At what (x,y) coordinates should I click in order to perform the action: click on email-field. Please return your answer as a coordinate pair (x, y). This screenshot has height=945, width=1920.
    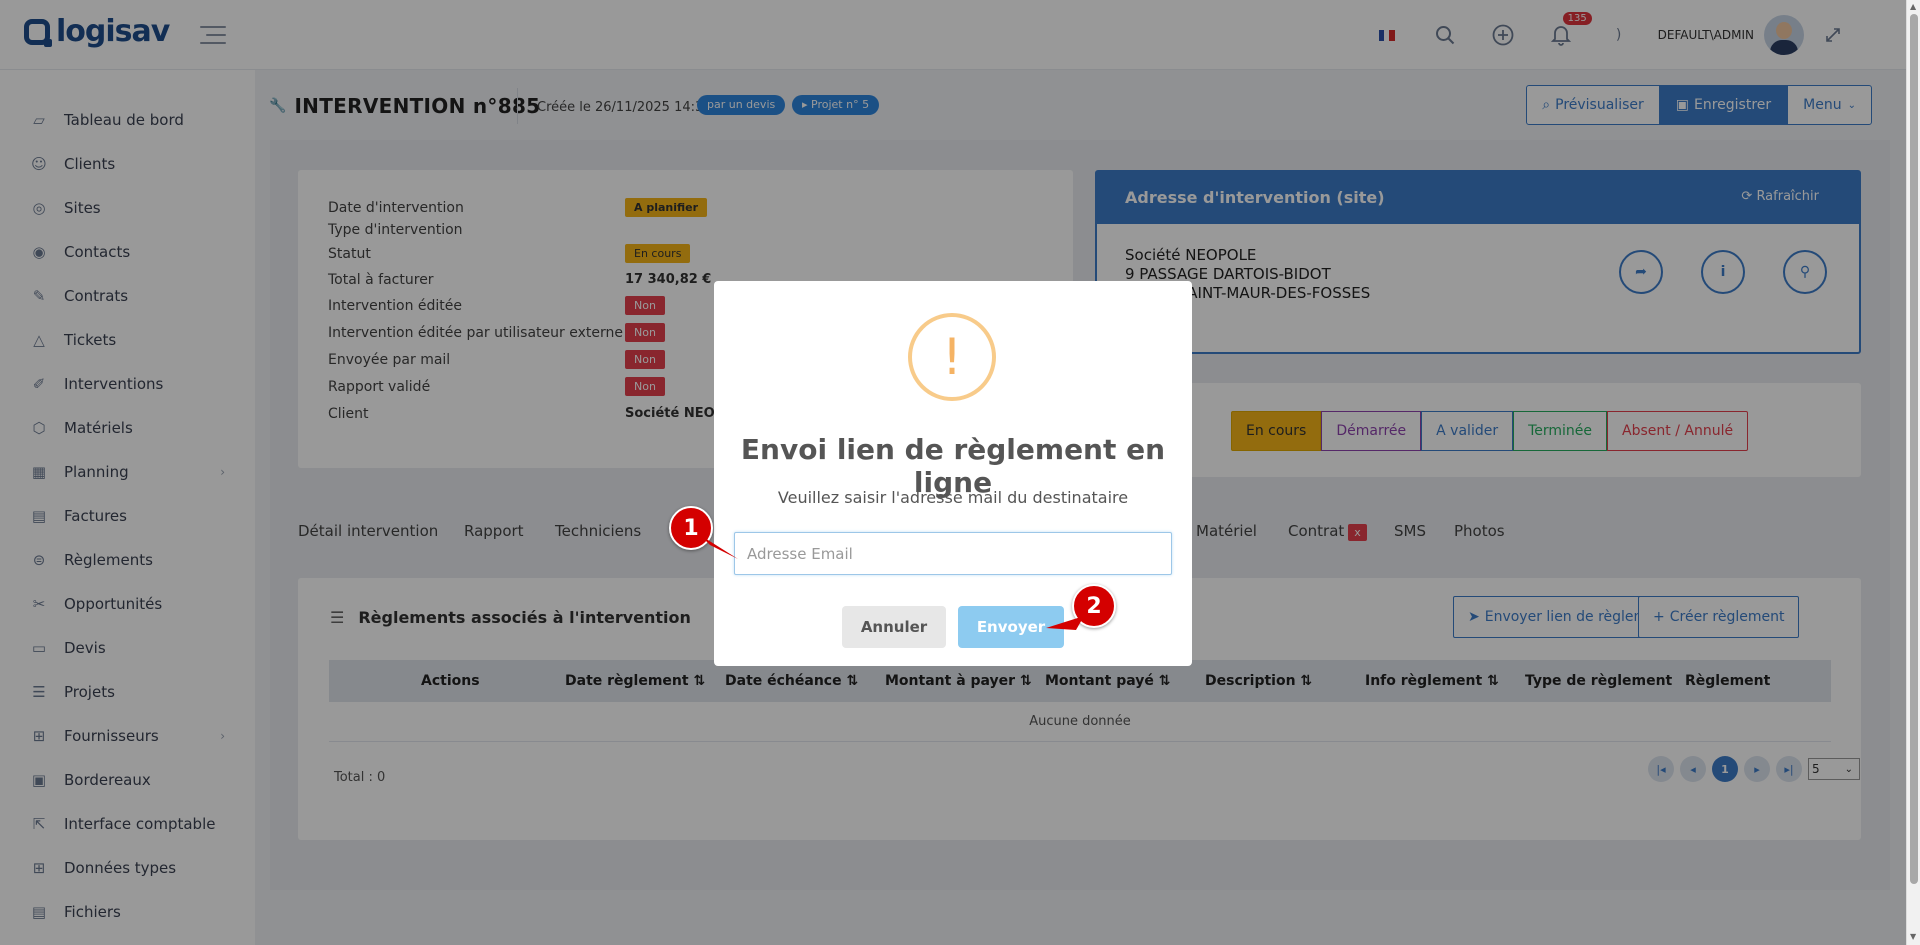
    Looking at the image, I should click on (953, 553).